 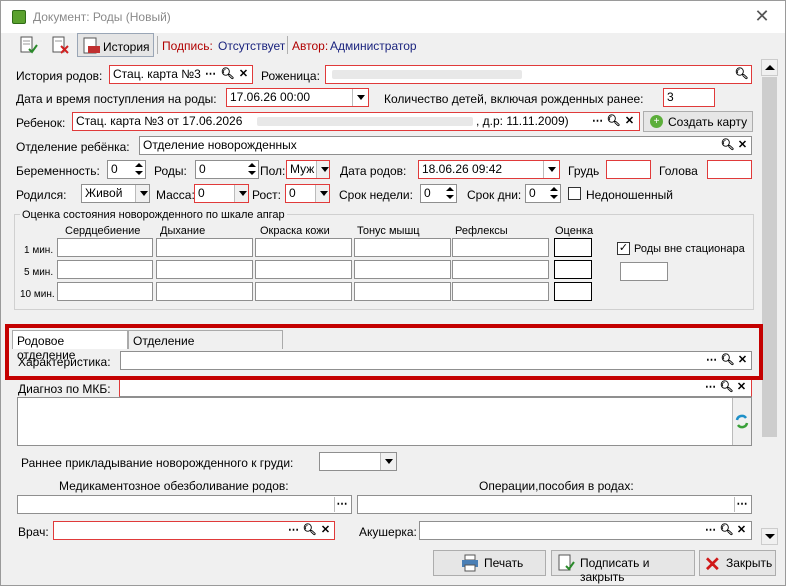 I want to click on apgar-row-5: 5 мин., so click(x=39, y=272).